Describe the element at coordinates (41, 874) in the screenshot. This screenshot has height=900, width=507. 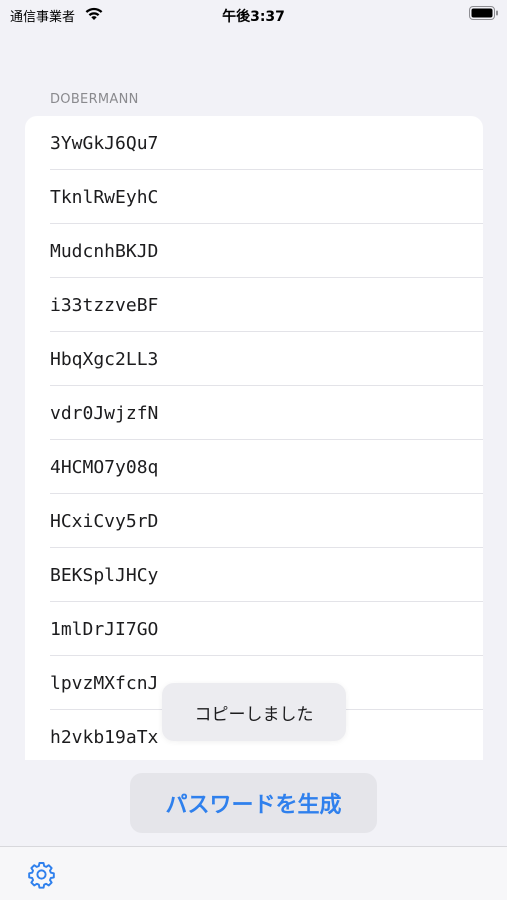
I see `gear-icon` at that location.